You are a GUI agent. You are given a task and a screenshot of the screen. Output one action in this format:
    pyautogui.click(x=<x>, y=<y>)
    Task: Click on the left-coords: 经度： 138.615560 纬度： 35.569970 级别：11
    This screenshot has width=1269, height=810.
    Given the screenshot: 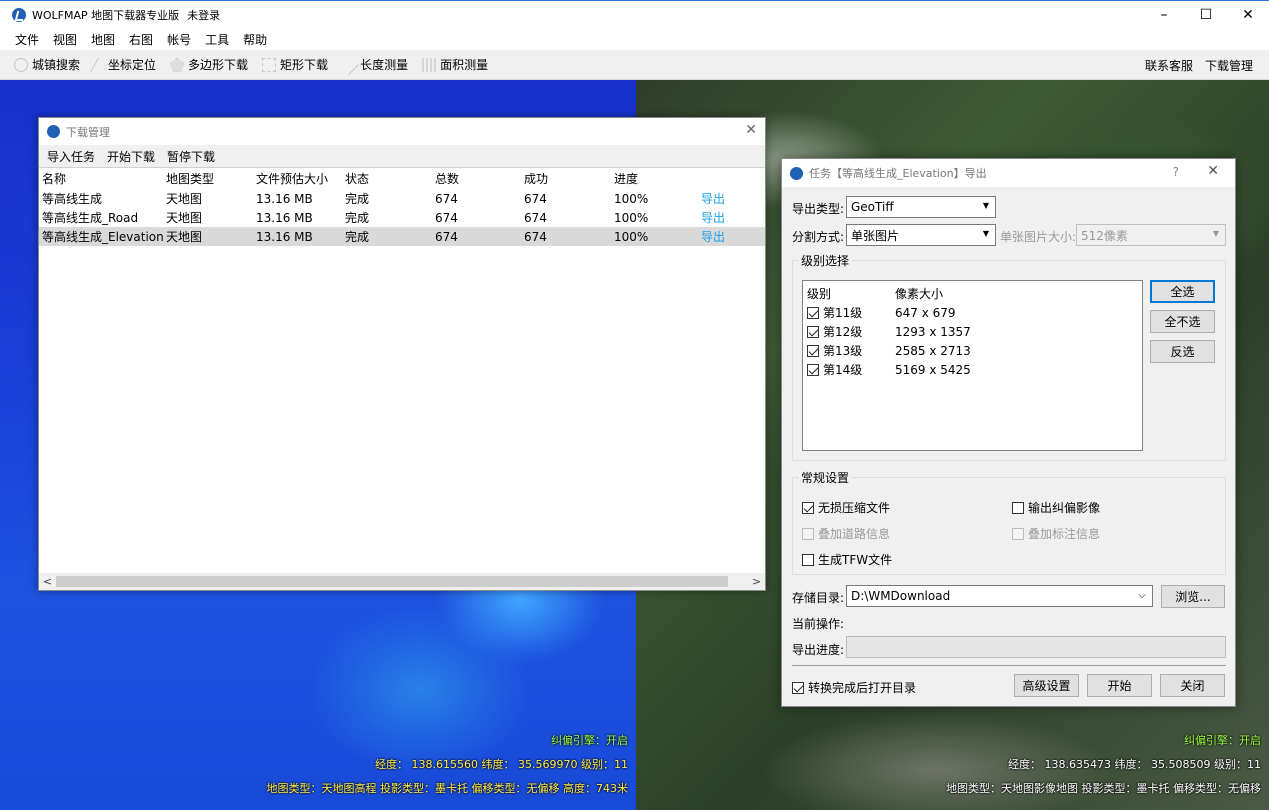 What is the action you would take?
    pyautogui.click(x=501, y=764)
    